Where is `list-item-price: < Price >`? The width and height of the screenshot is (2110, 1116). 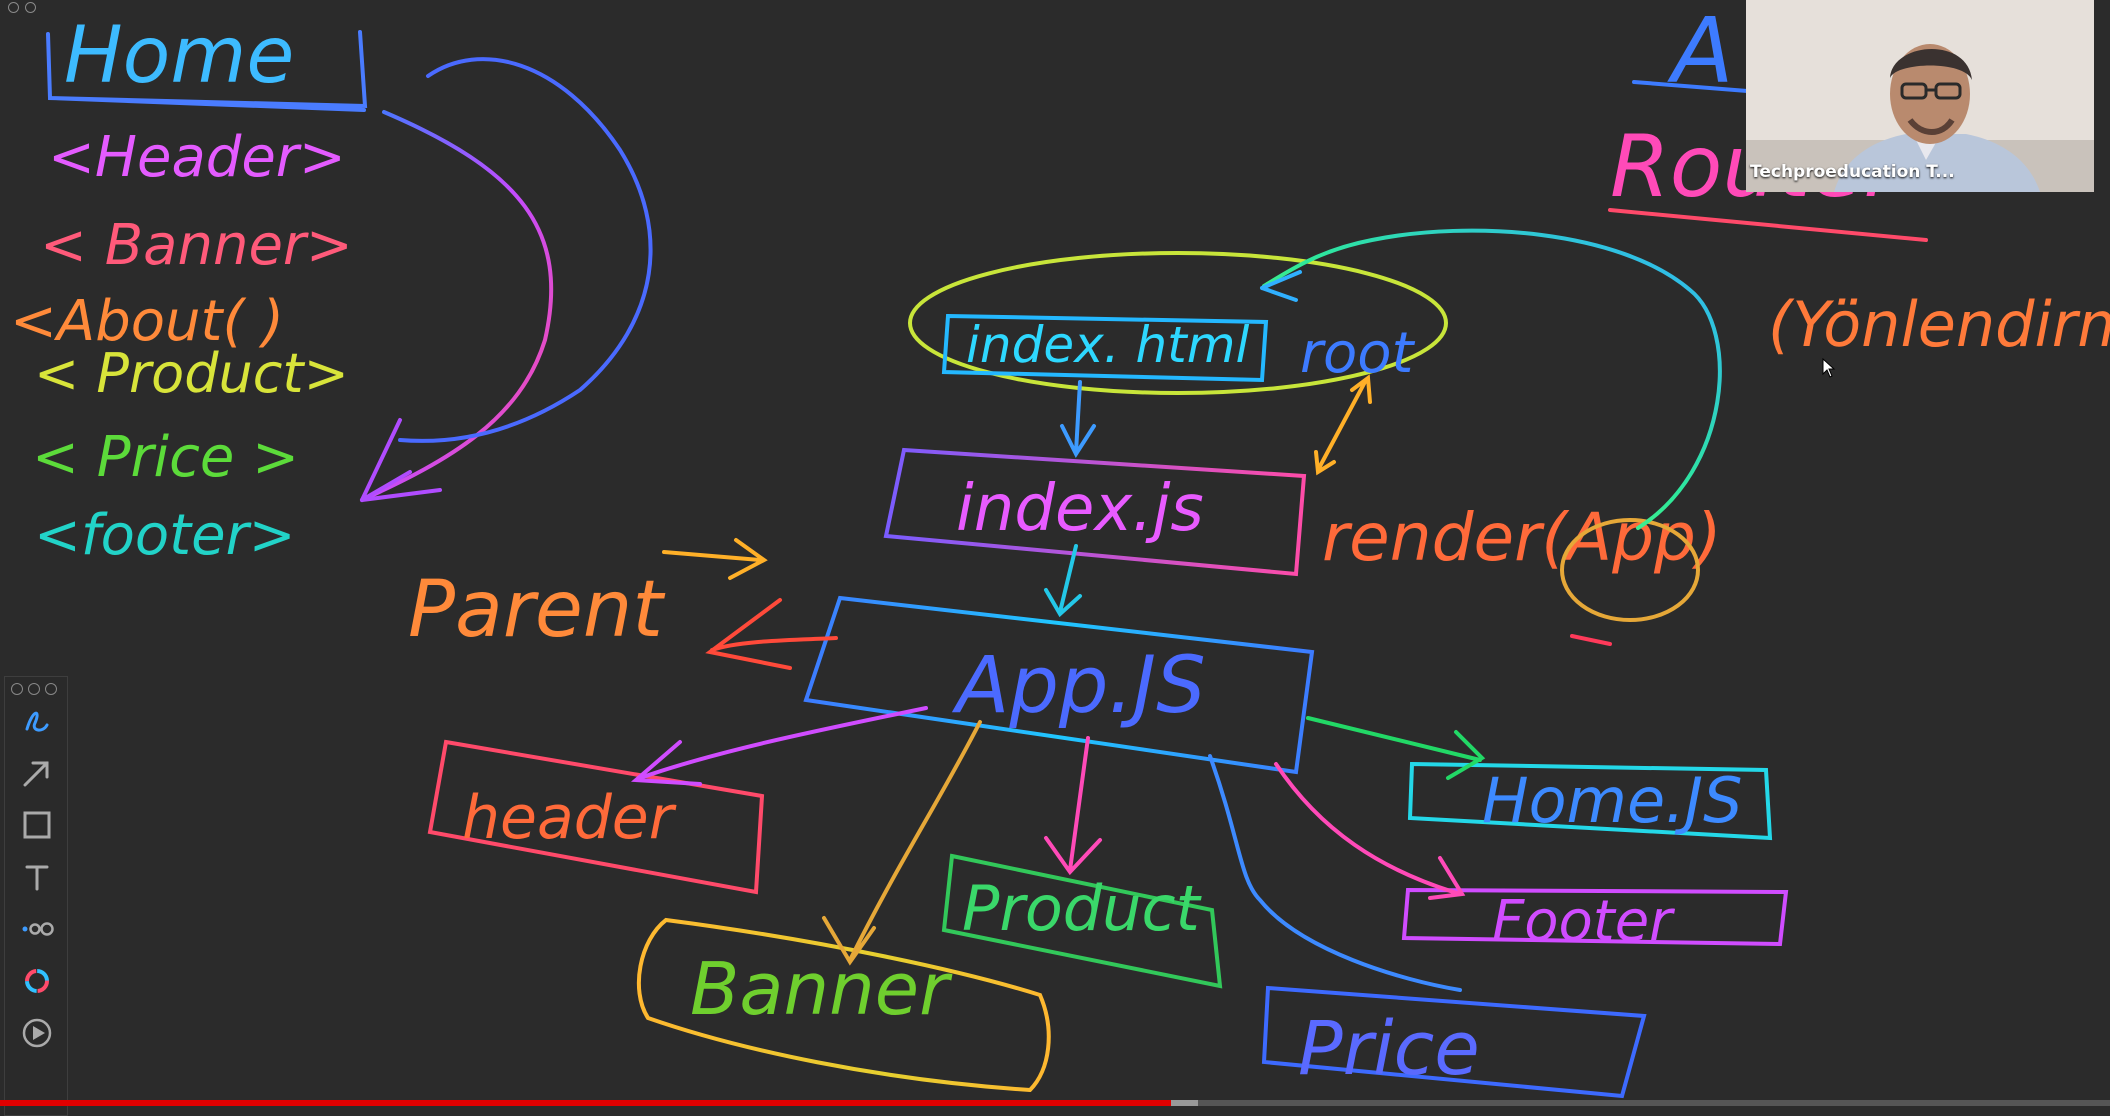 list-item-price: < Price > is located at coordinates (165, 457).